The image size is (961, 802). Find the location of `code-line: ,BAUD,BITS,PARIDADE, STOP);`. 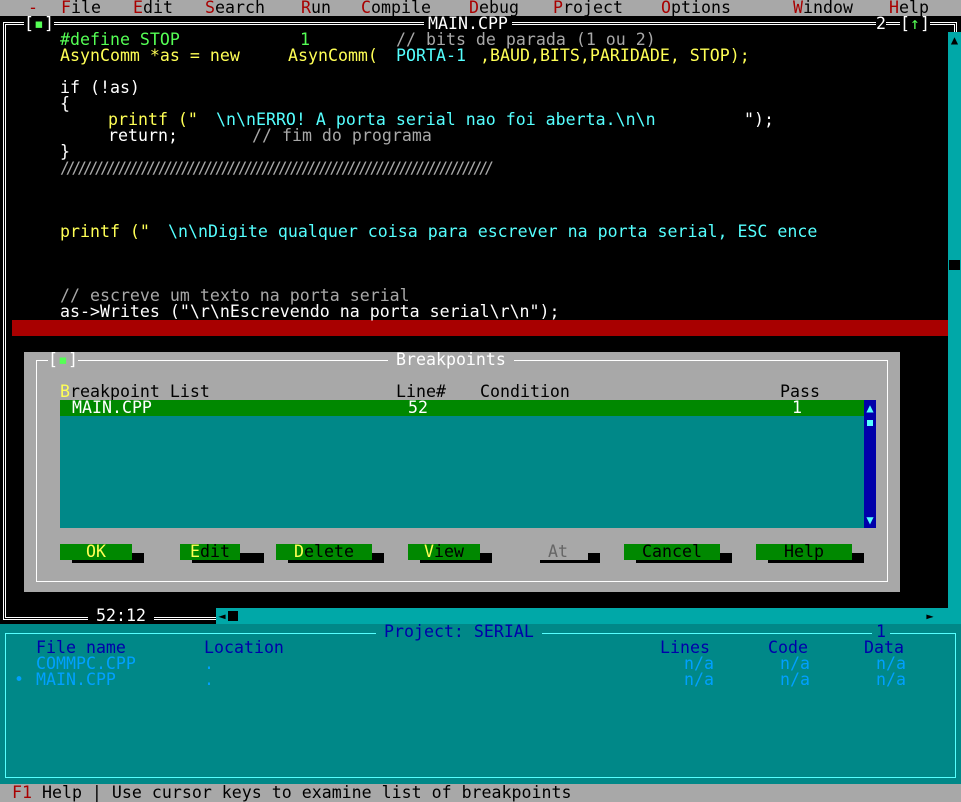

code-line: ,BAUD,BITS,PARIDADE, STOP); is located at coordinates (615, 55).